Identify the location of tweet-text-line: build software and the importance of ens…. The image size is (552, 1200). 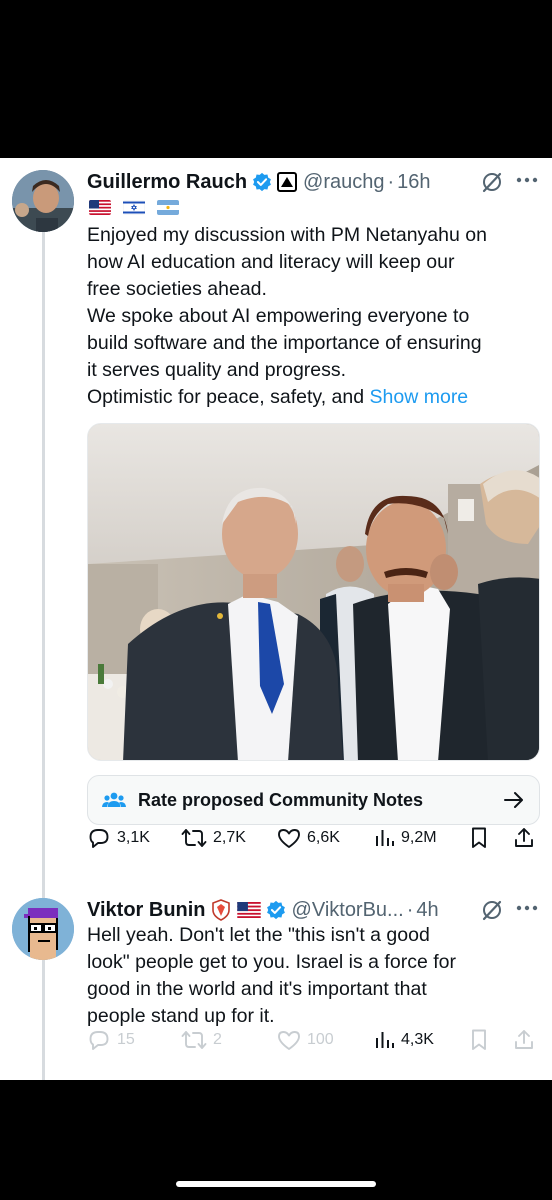
(284, 343).